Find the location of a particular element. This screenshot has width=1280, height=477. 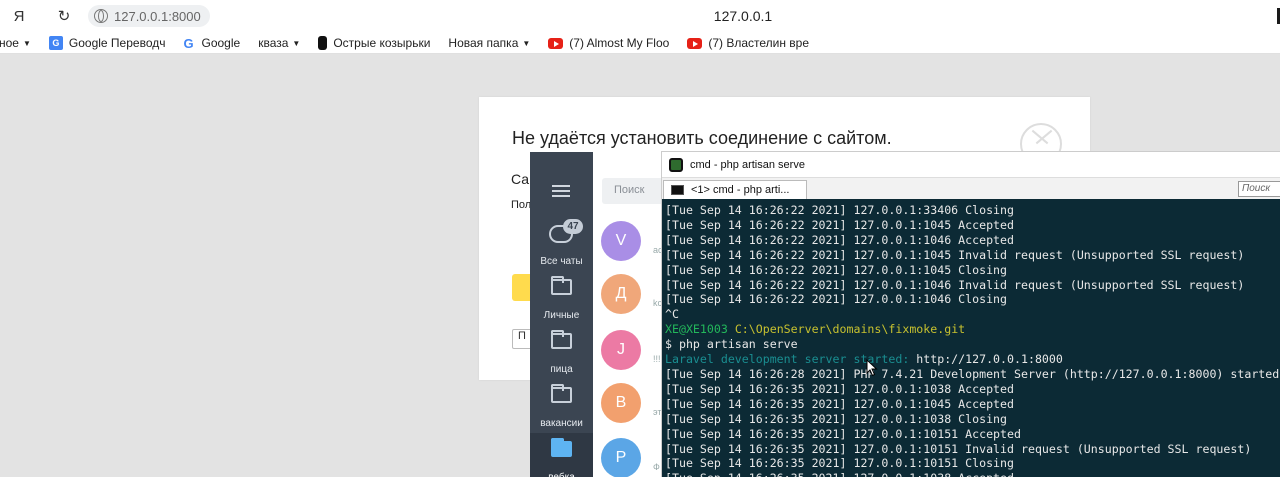

cmd-icon is located at coordinates (677, 190).